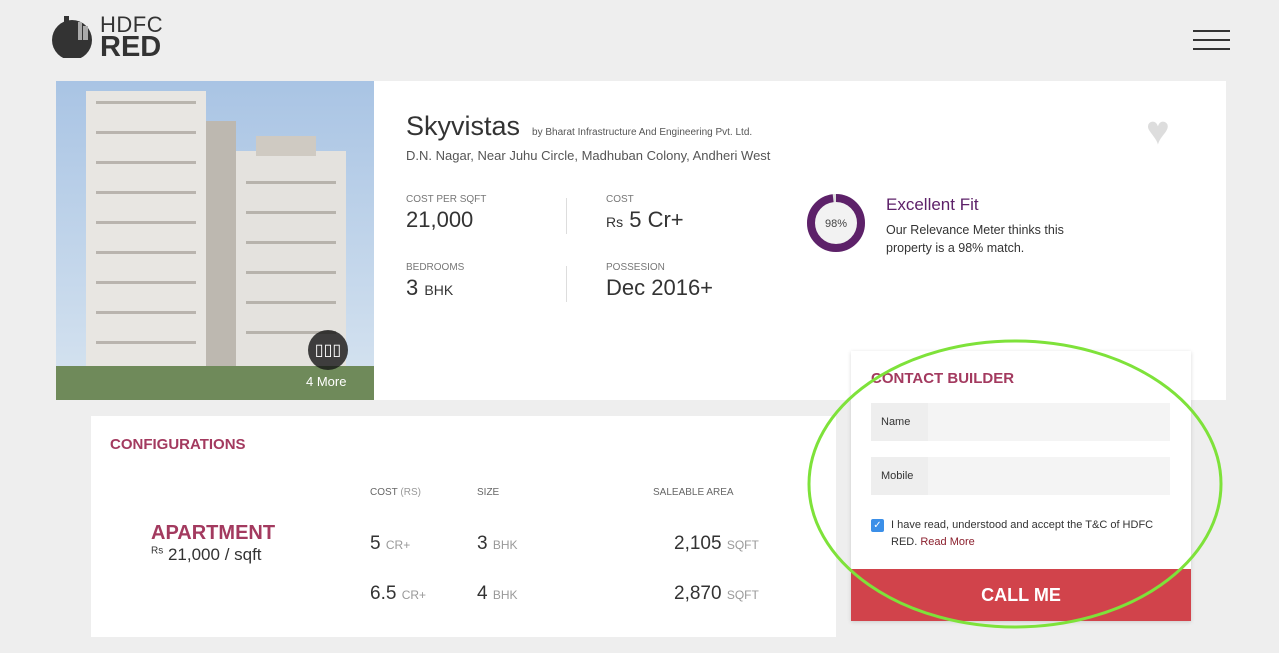 This screenshot has height=653, width=1279. What do you see at coordinates (932, 204) in the screenshot?
I see `relevance-title: Excellent Fit` at bounding box center [932, 204].